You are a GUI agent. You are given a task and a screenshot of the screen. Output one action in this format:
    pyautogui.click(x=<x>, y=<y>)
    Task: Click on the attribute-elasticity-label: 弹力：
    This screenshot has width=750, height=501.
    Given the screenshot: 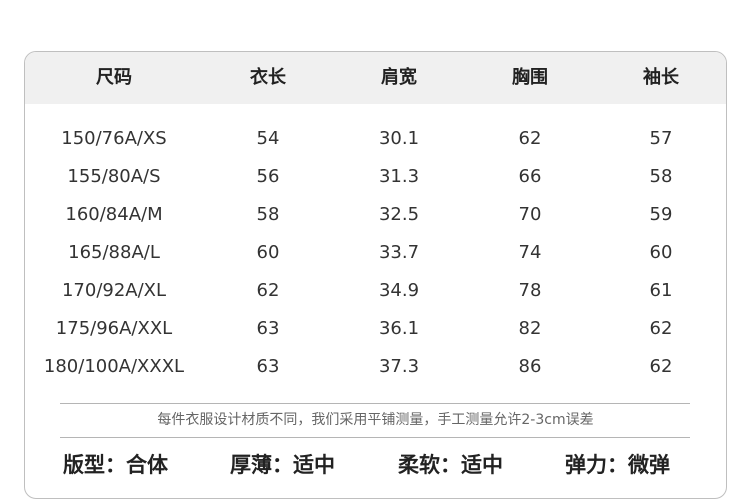 What is the action you would take?
    pyautogui.click(x=596, y=465)
    